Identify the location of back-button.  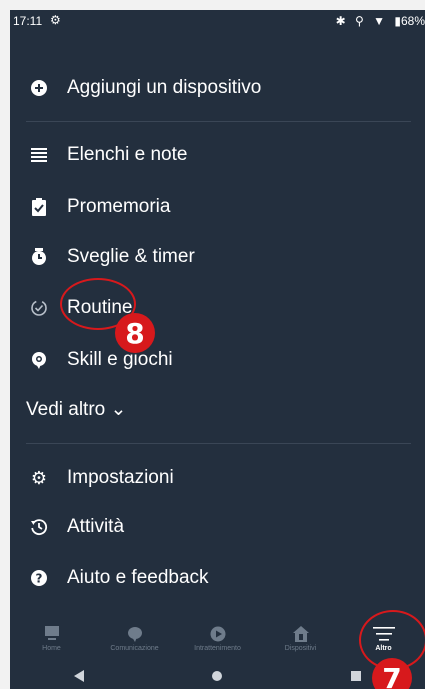
(79, 675).